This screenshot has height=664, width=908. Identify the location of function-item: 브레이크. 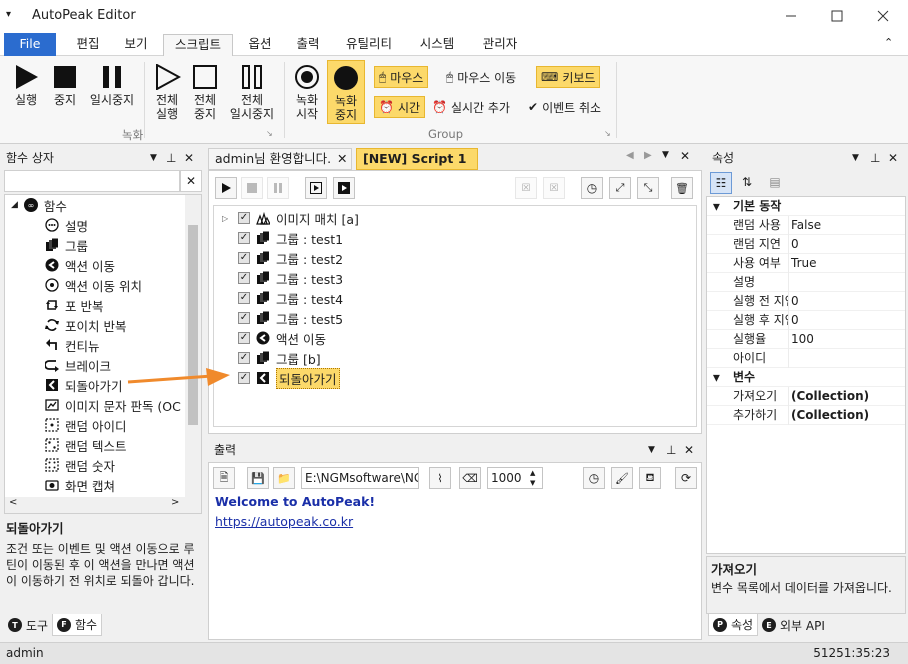
(78, 365).